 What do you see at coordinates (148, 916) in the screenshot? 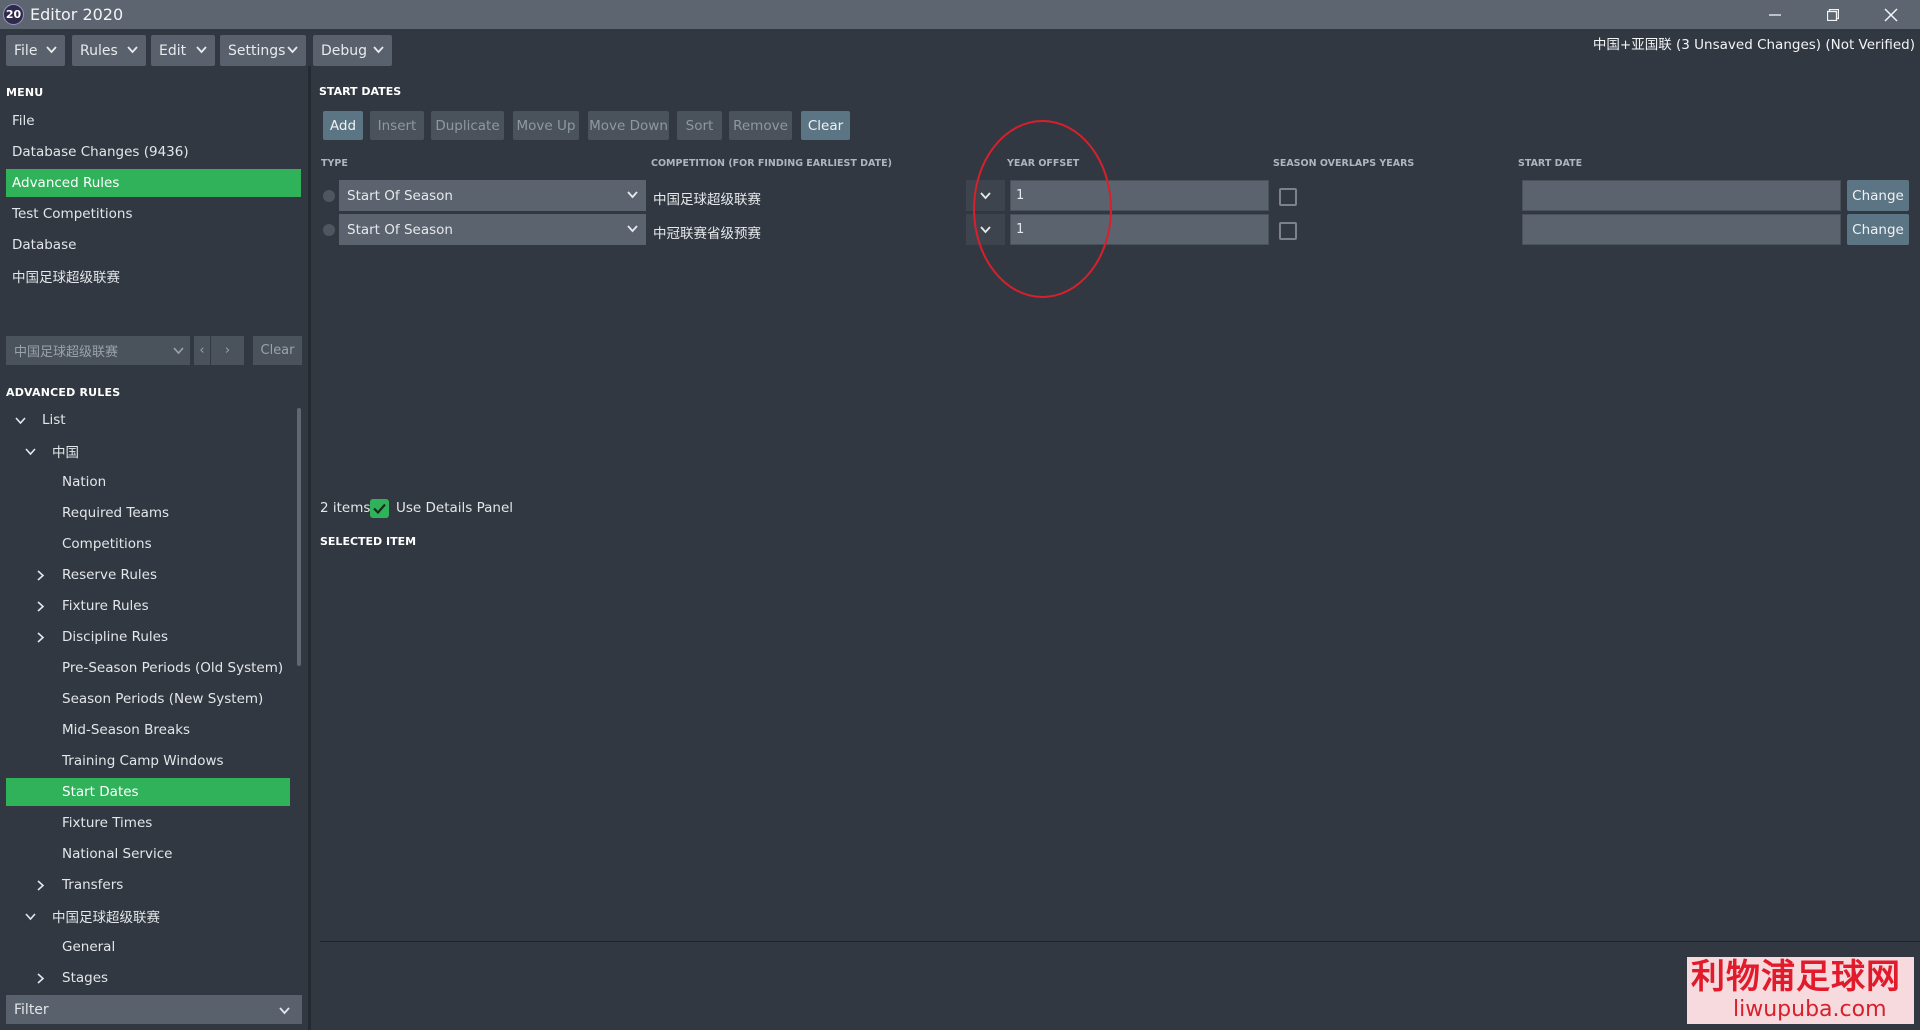
I see `tree-item-node-16: 中国足球超级联赛` at bounding box center [148, 916].